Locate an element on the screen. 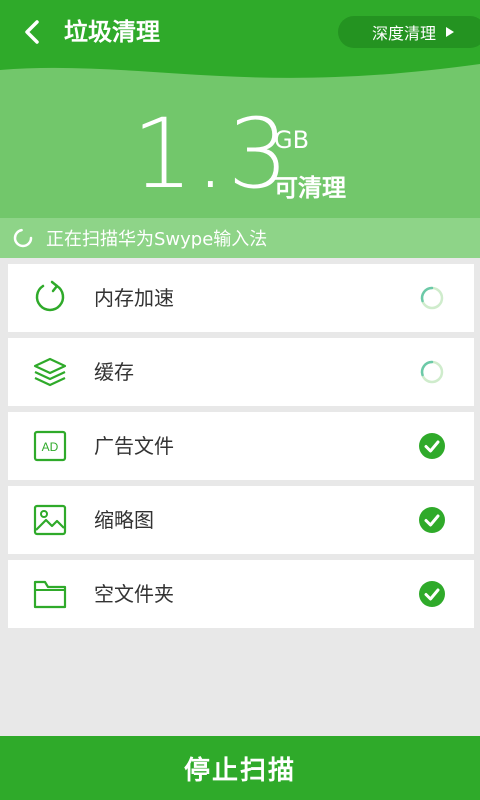 This screenshot has height=800, width=480. cleanable-size-unit: GB is located at coordinates (292, 140).